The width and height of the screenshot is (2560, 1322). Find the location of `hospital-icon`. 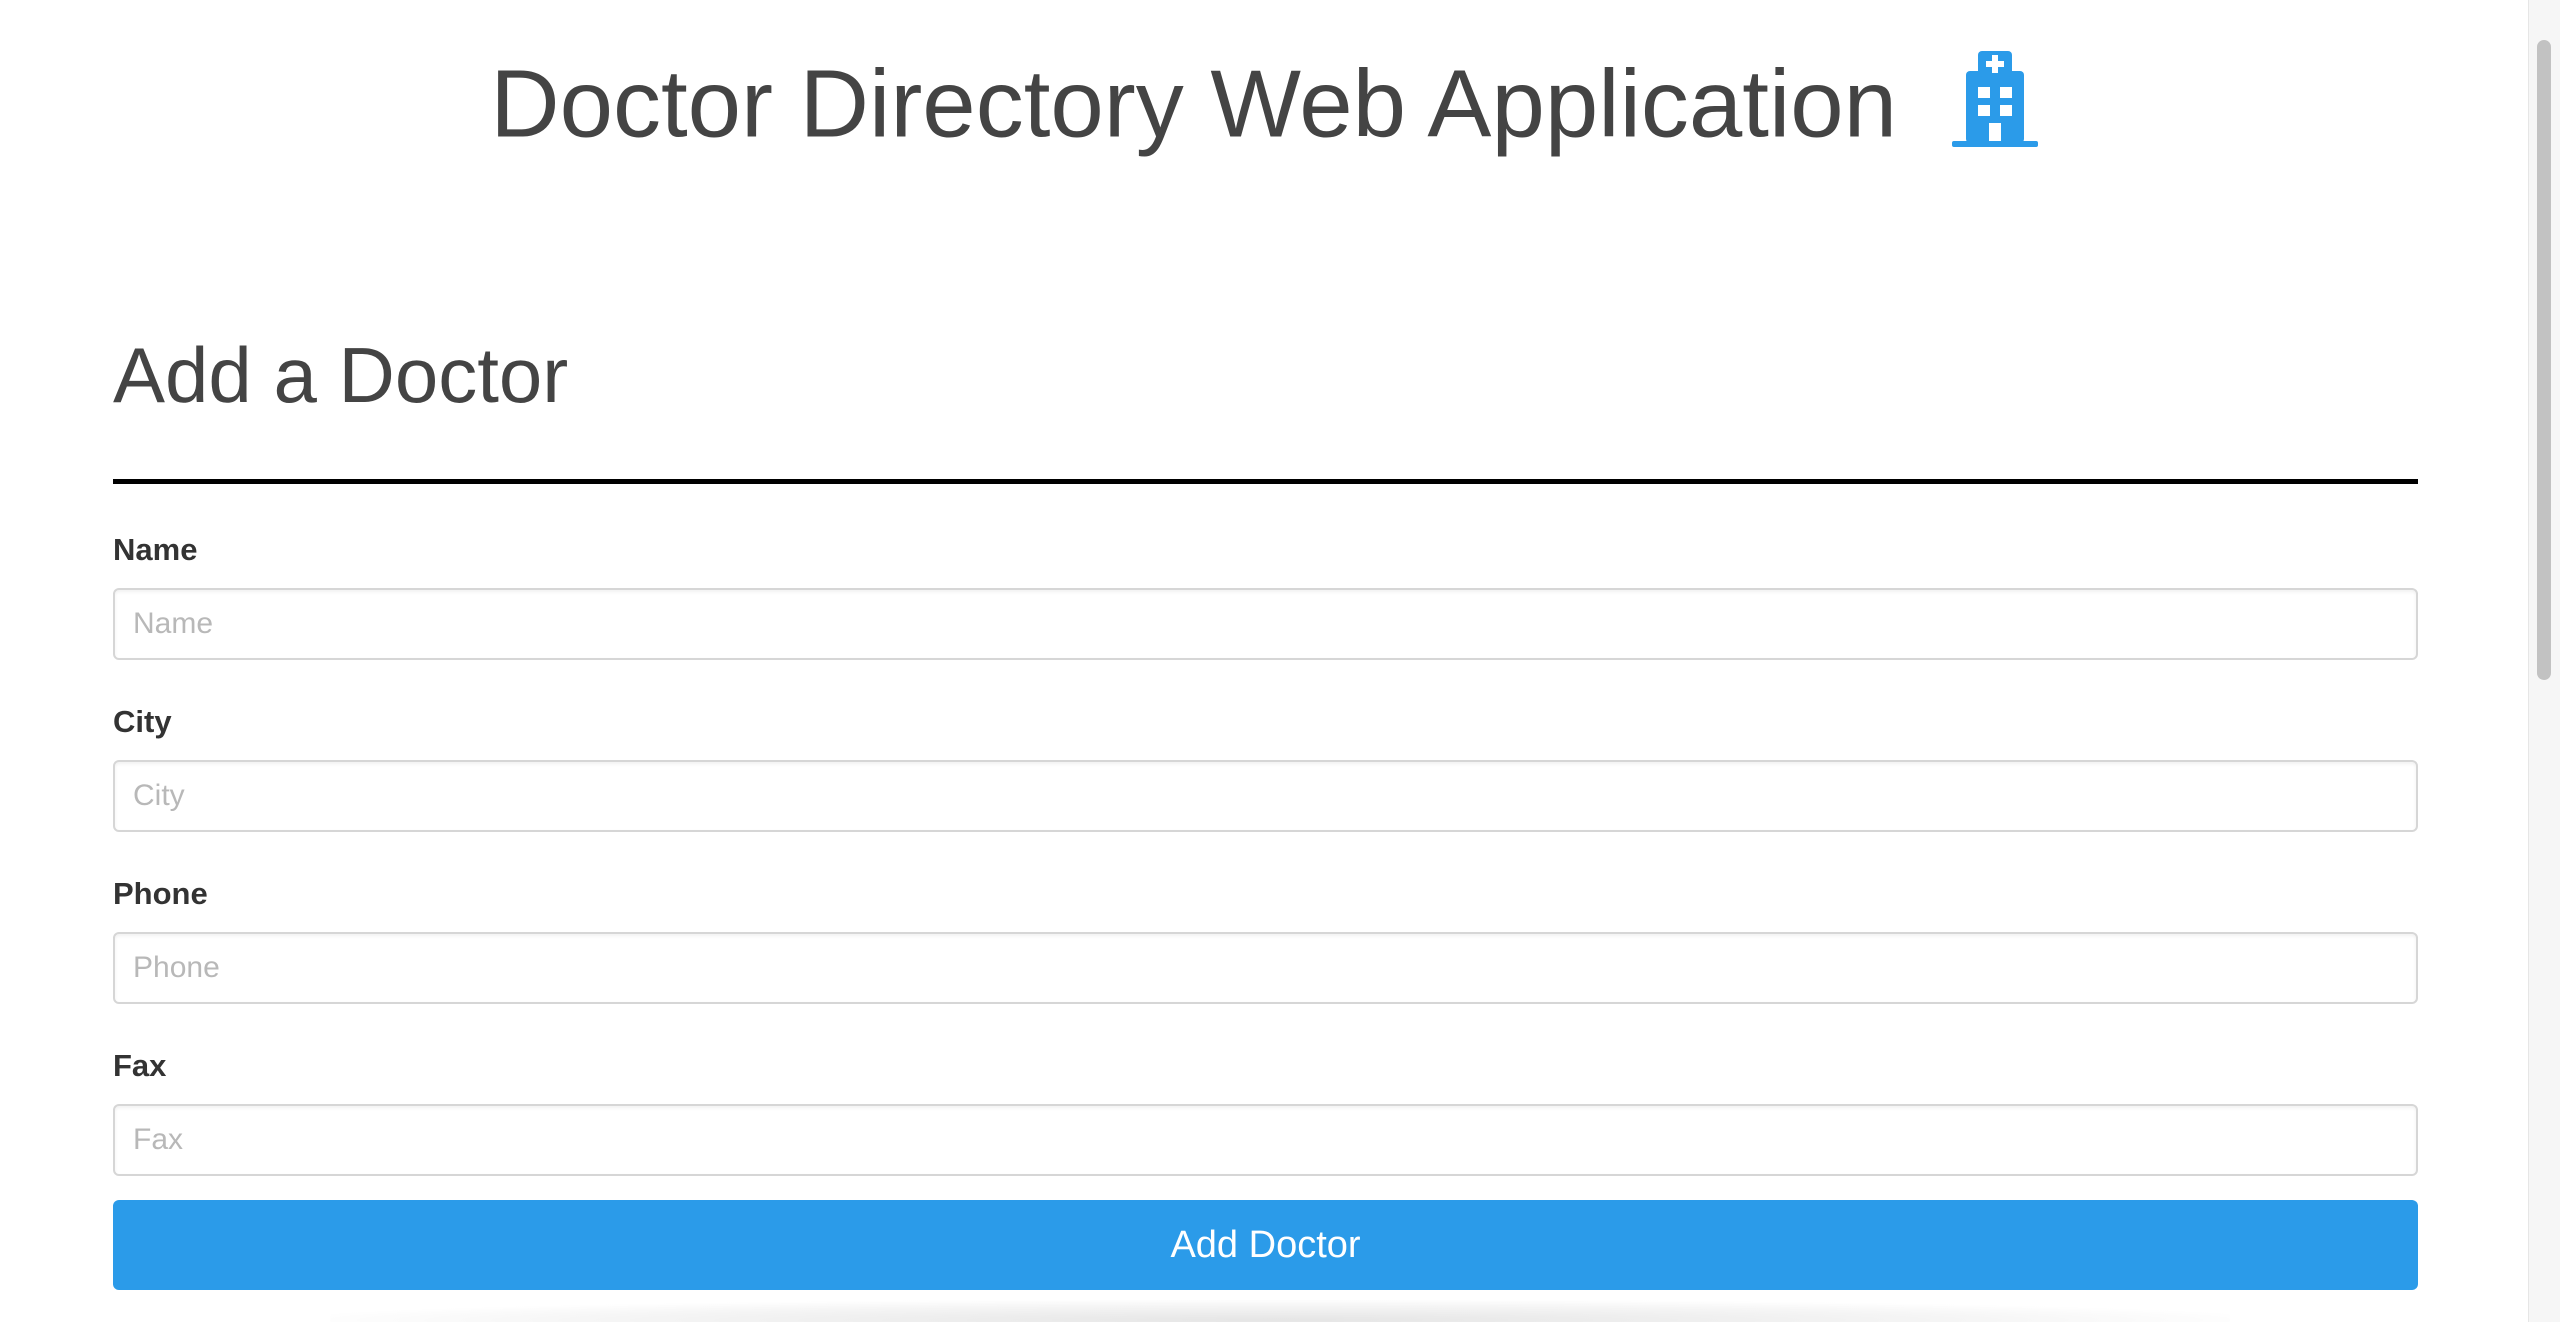

hospital-icon is located at coordinates (1994, 99).